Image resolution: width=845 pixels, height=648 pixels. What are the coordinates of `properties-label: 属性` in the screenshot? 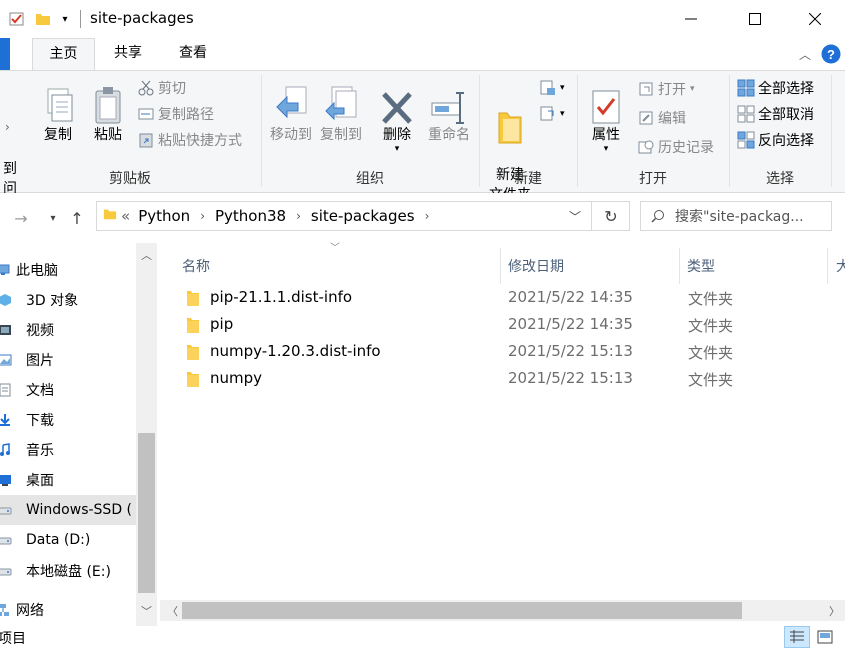 It's located at (606, 135).